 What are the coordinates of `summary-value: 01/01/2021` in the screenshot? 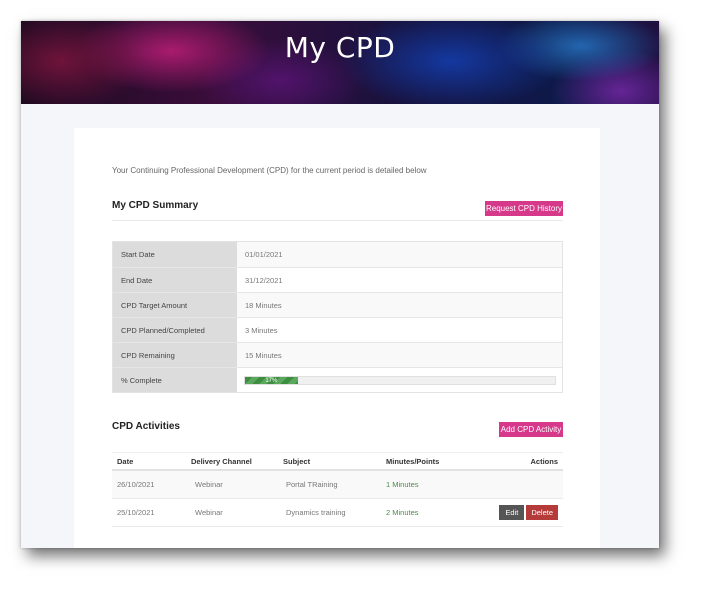 It's located at (399, 254).